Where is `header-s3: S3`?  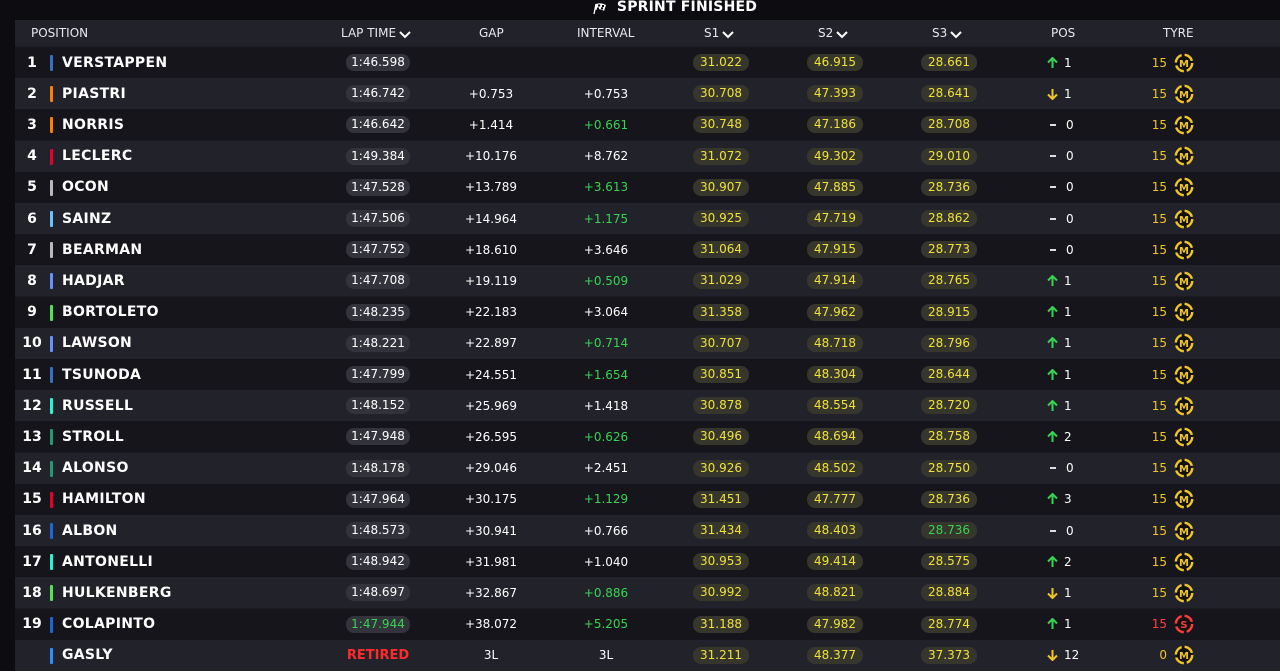
header-s3: S3 is located at coordinates (947, 33).